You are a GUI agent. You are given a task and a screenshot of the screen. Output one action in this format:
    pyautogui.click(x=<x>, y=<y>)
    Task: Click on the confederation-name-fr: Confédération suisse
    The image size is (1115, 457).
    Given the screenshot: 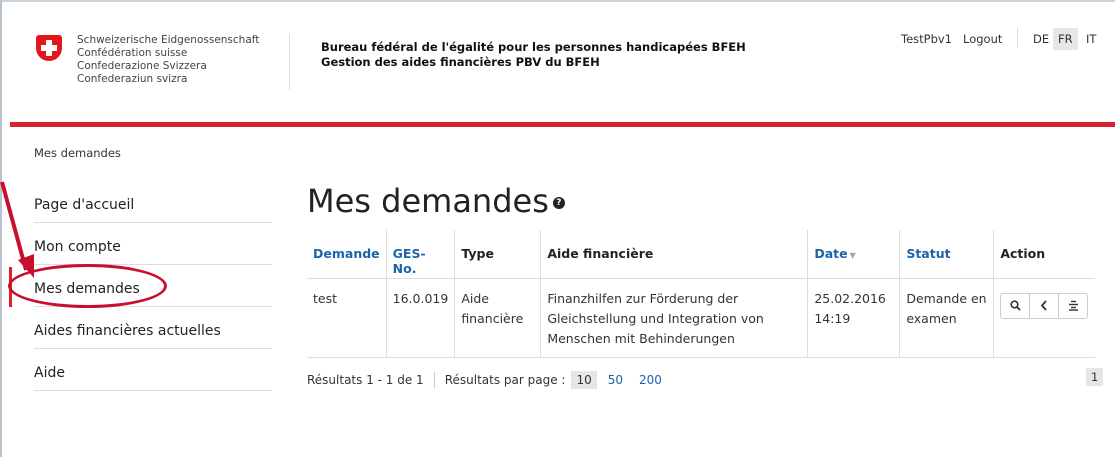 What is the action you would take?
    pyautogui.click(x=132, y=53)
    